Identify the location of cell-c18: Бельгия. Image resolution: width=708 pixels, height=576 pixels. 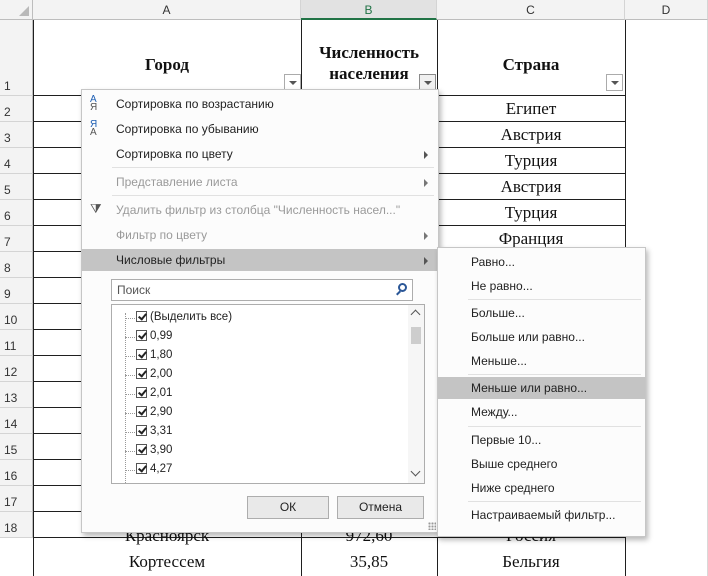
(531, 562).